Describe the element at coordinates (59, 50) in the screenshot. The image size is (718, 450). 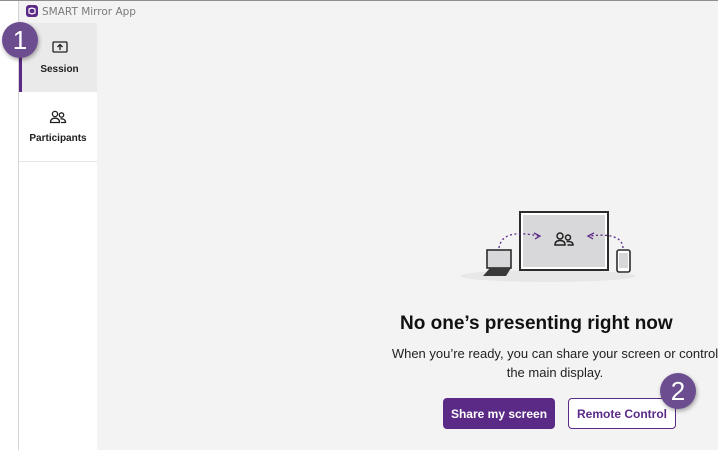
I see `screen-share-icon` at that location.